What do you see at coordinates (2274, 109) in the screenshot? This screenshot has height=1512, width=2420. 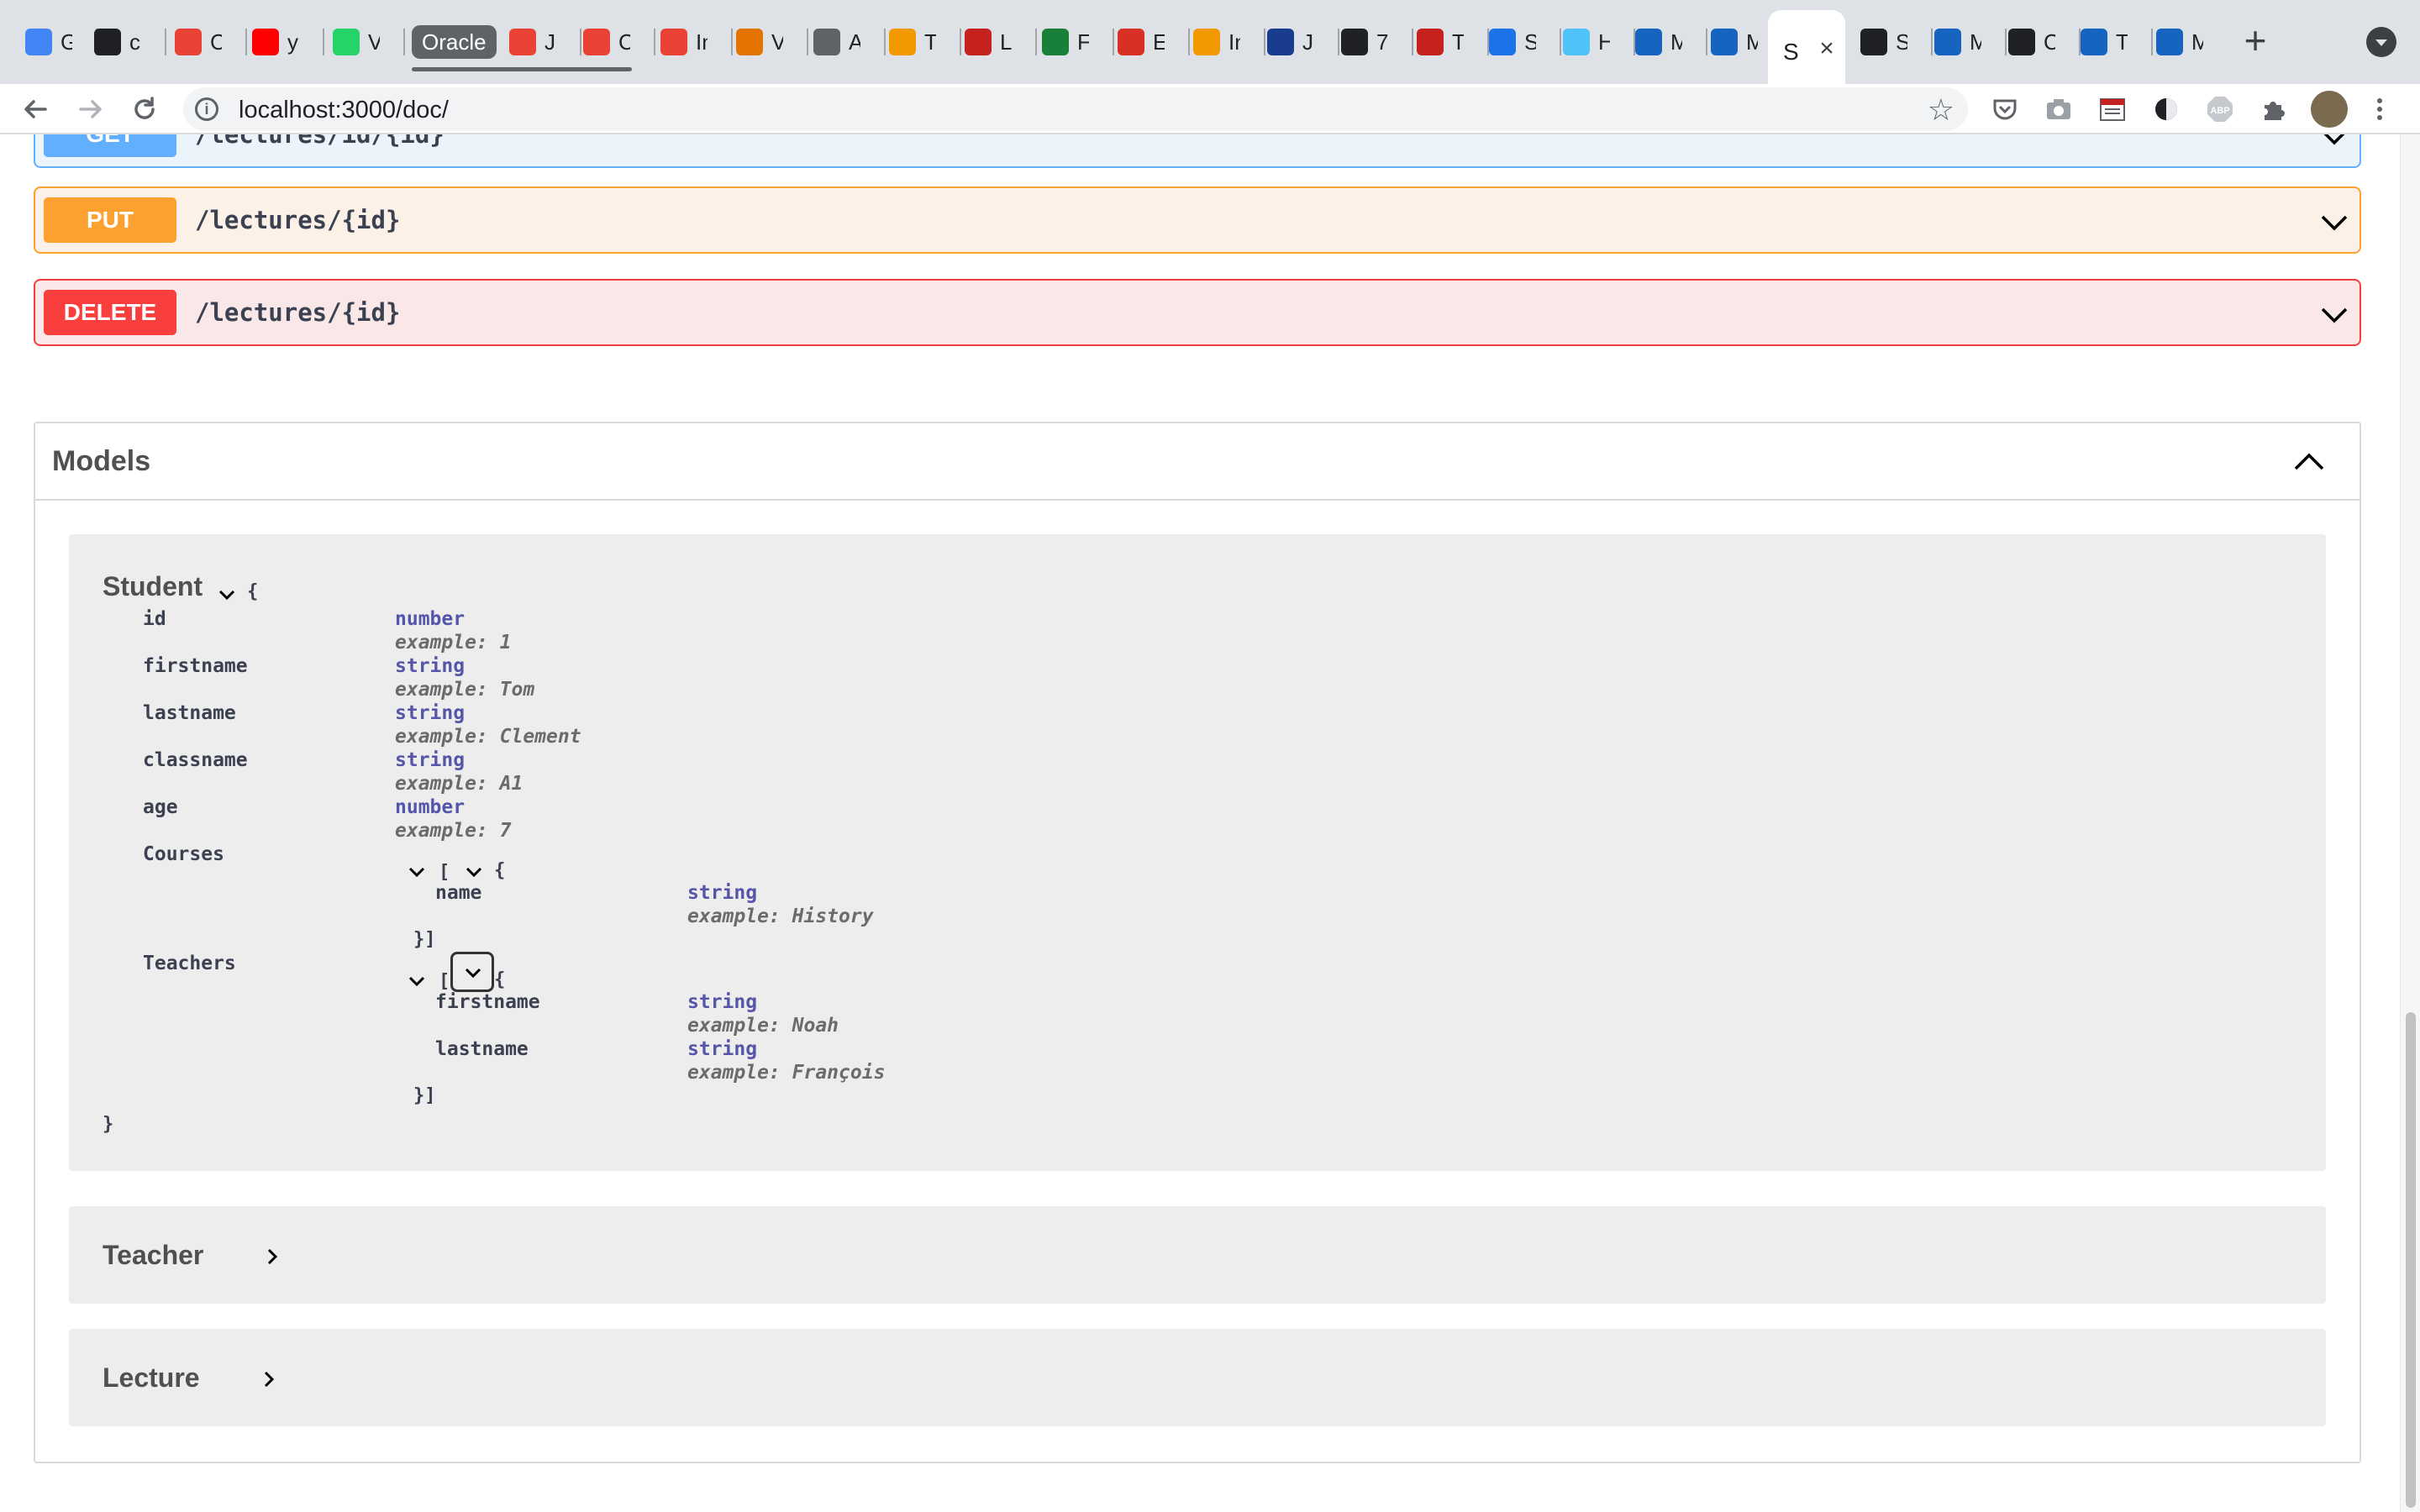 I see `extensions-puzzle-icon` at bounding box center [2274, 109].